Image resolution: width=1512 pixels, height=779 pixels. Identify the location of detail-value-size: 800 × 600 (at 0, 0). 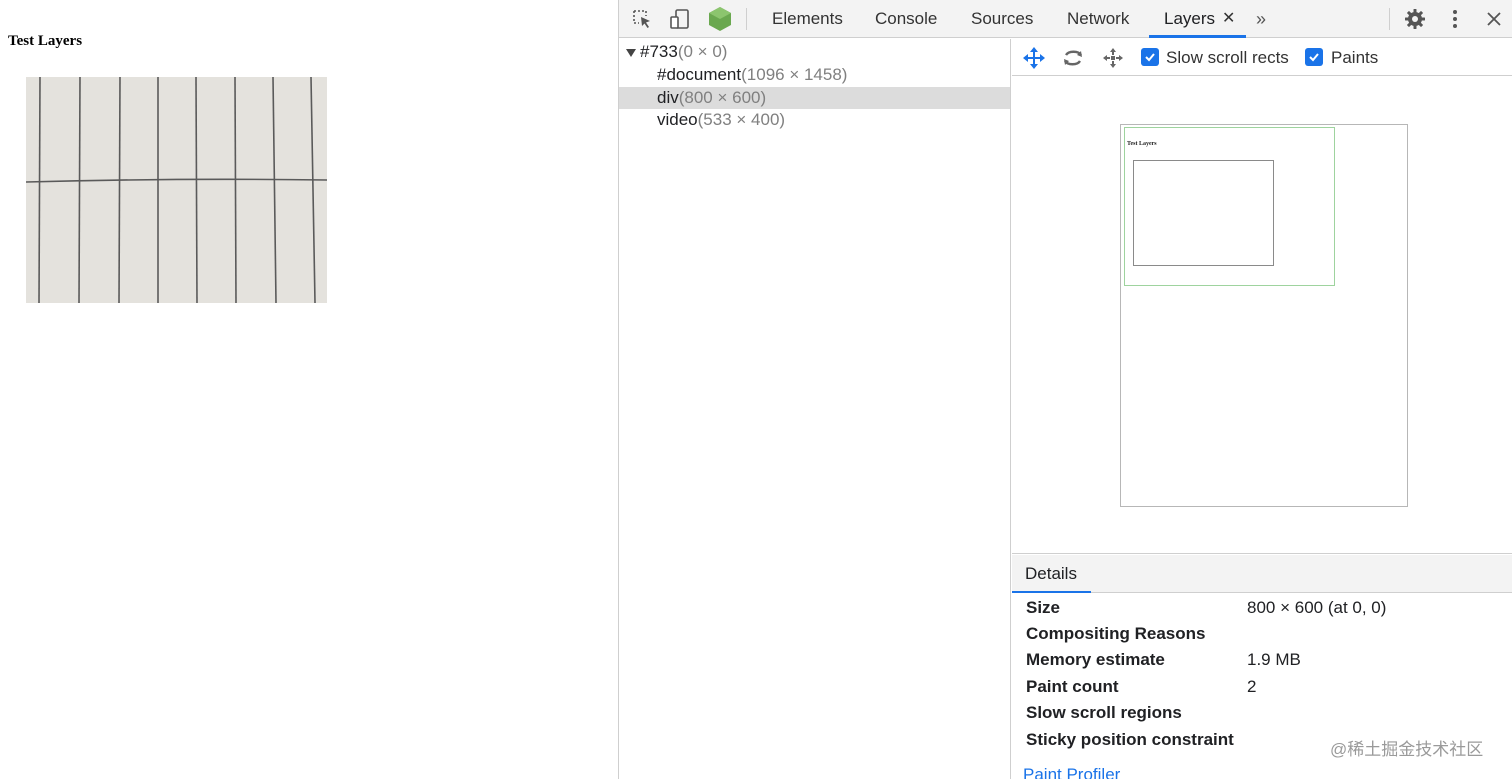
(1317, 607).